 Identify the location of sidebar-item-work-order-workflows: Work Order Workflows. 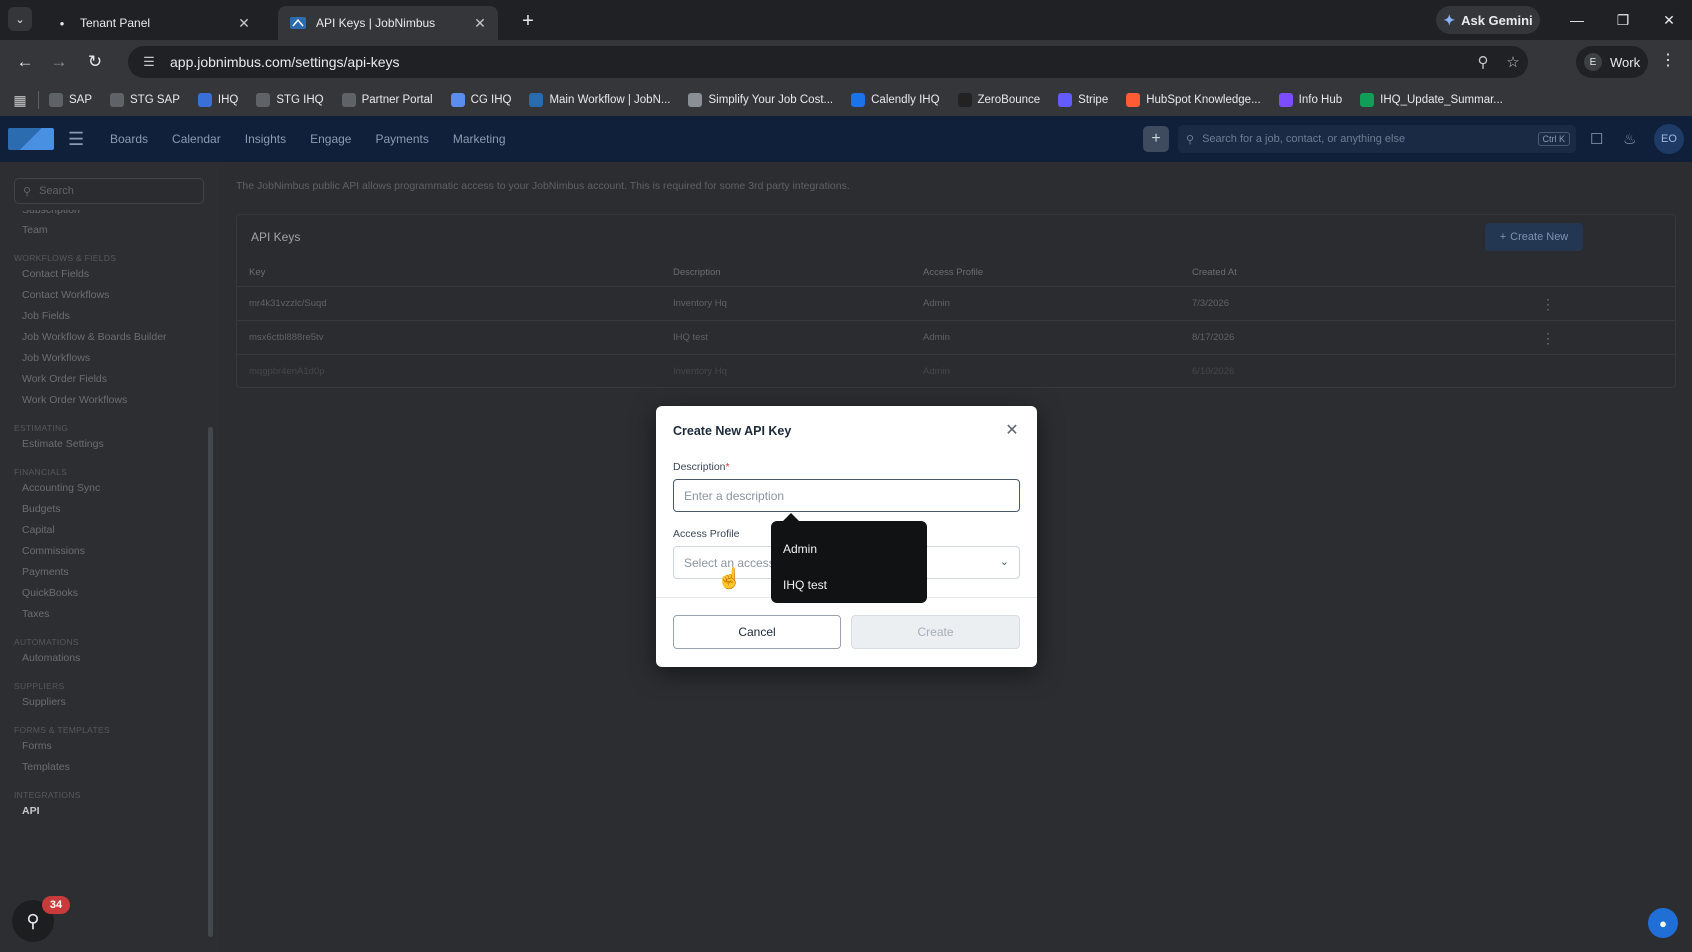
(104, 400).